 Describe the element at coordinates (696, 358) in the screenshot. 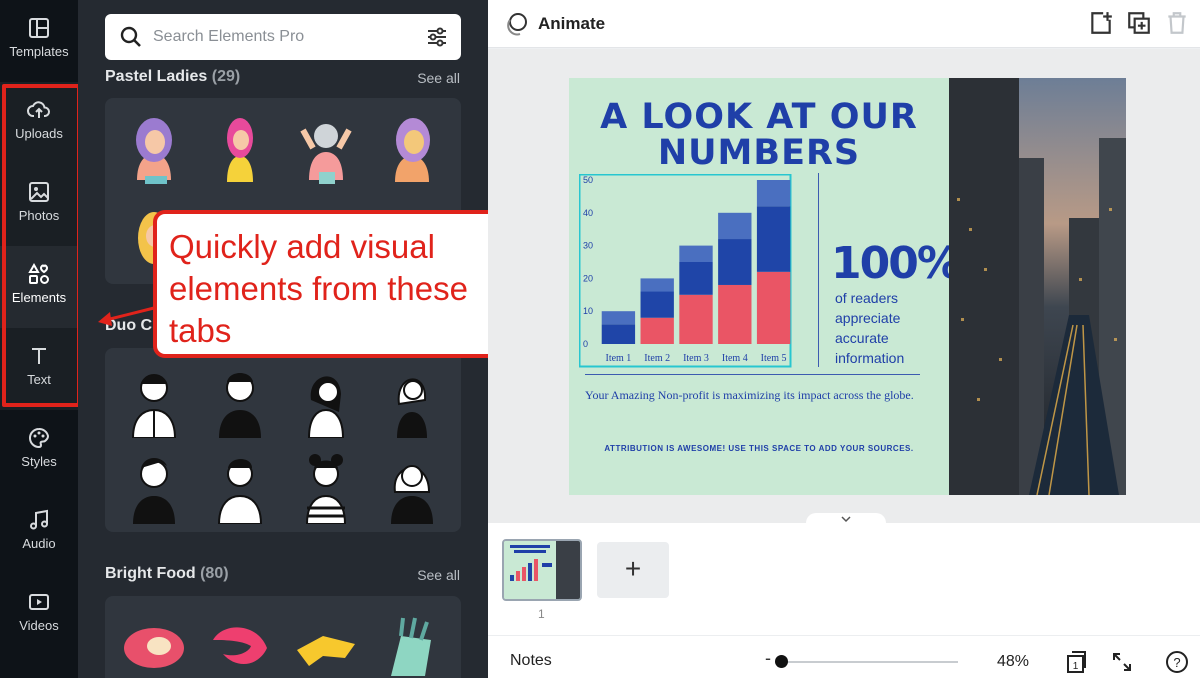

I see `x-tick-label: Item 3` at that location.